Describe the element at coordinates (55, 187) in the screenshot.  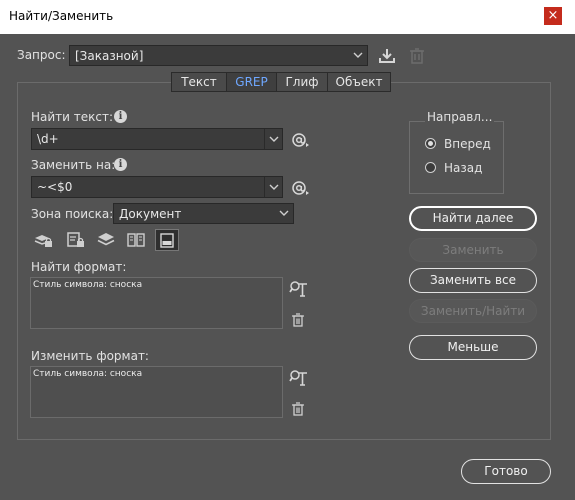
I see `replace-value: ~<$0` at that location.